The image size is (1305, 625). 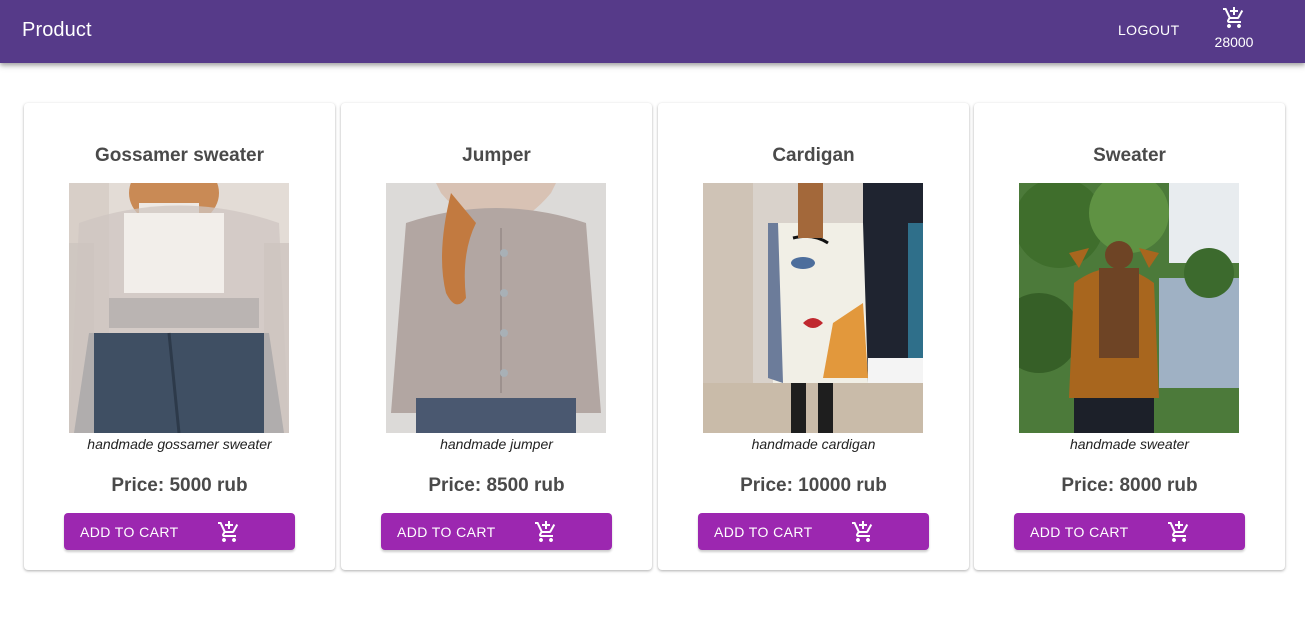 What do you see at coordinates (652, 31) in the screenshot?
I see `app-bar: Product LOGOUT 28000` at bounding box center [652, 31].